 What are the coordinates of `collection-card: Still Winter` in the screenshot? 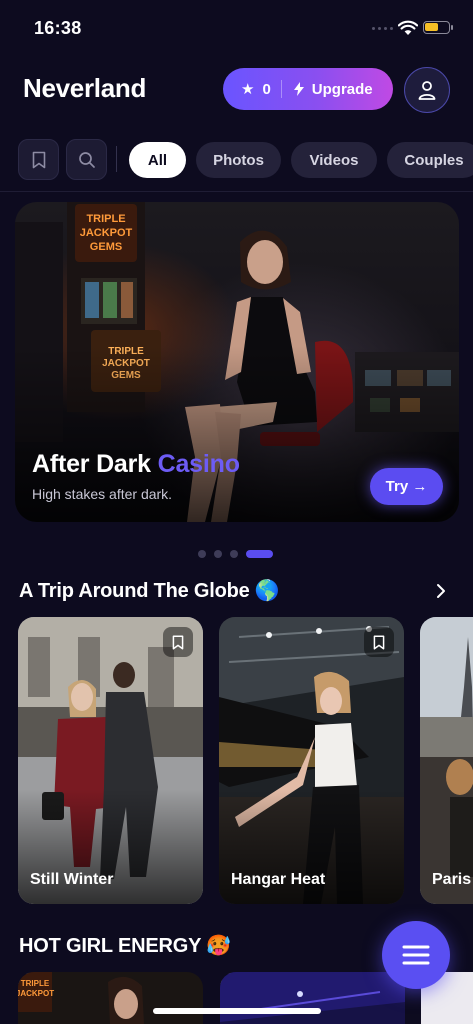 It's located at (110, 760).